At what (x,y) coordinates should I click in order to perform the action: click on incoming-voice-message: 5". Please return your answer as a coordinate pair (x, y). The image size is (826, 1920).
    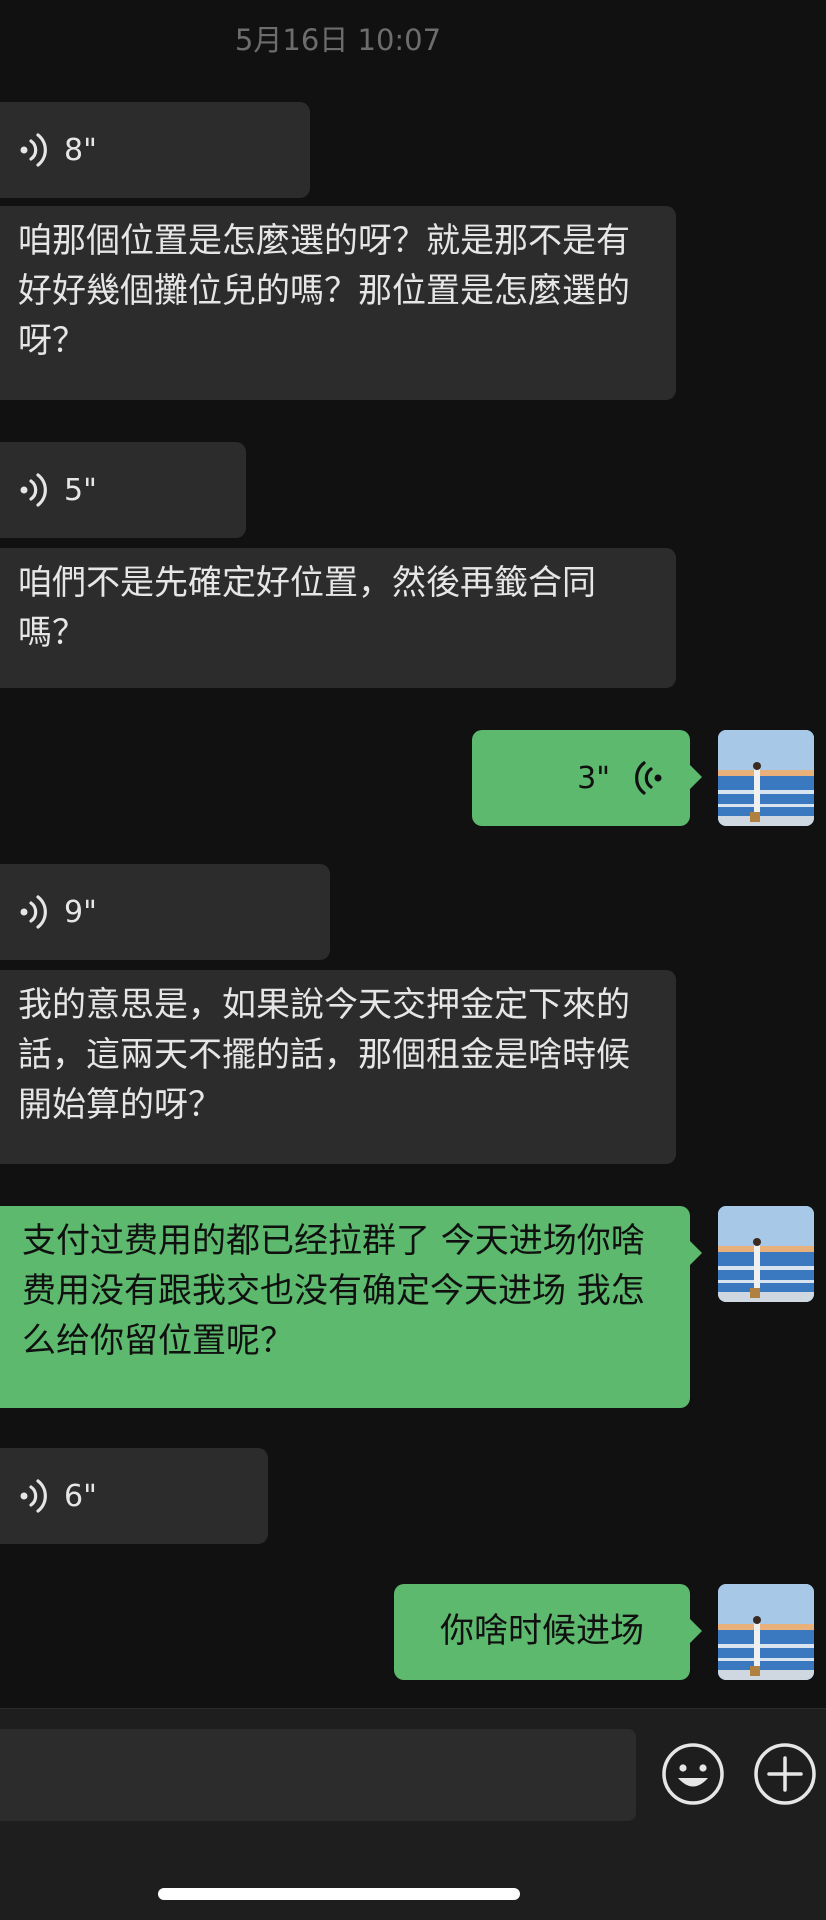
    Looking at the image, I should click on (123, 490).